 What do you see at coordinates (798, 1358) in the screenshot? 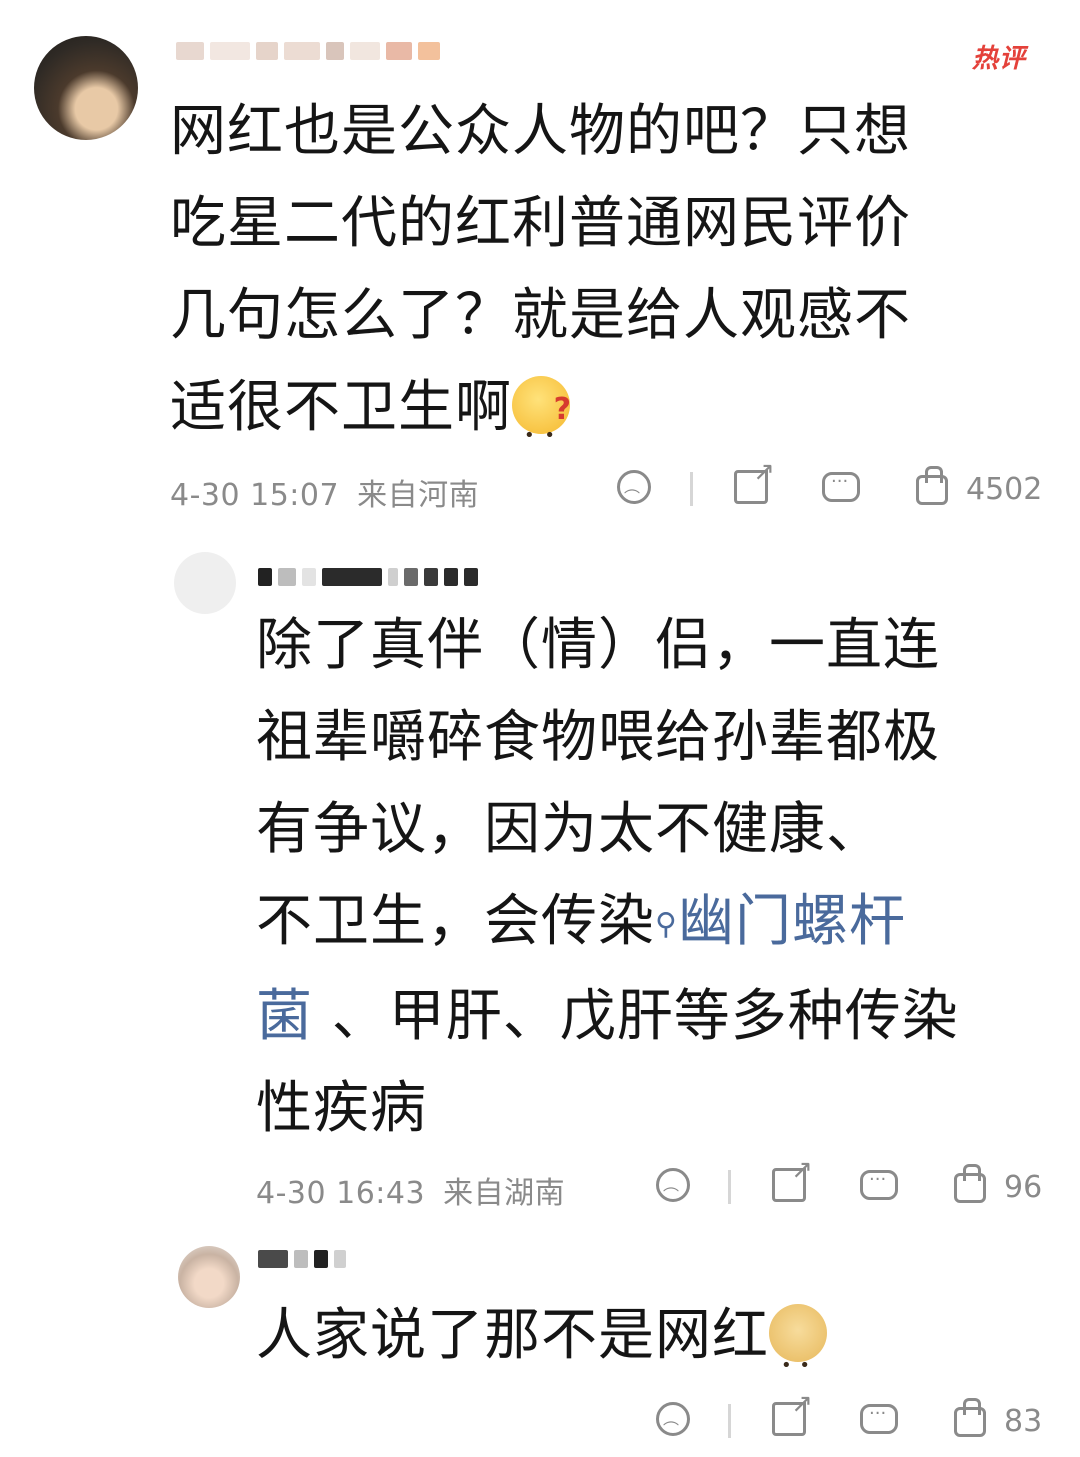
I see `doge-emoji` at bounding box center [798, 1358].